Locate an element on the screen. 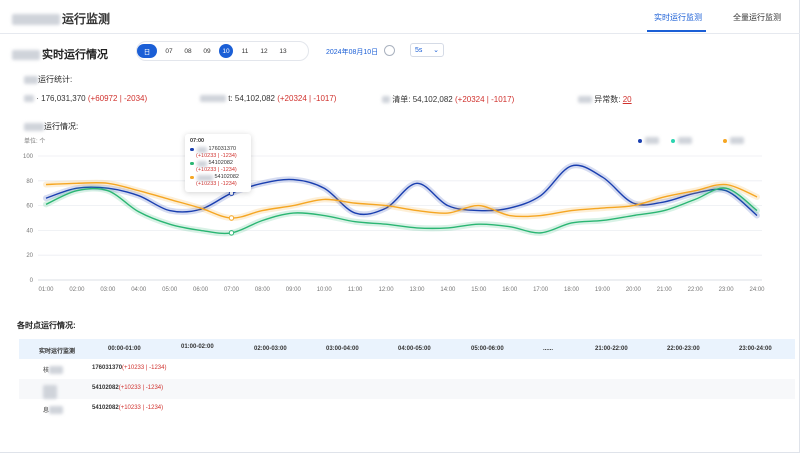 The height and width of the screenshot is (453, 800). chip-10: 10 is located at coordinates (226, 51).